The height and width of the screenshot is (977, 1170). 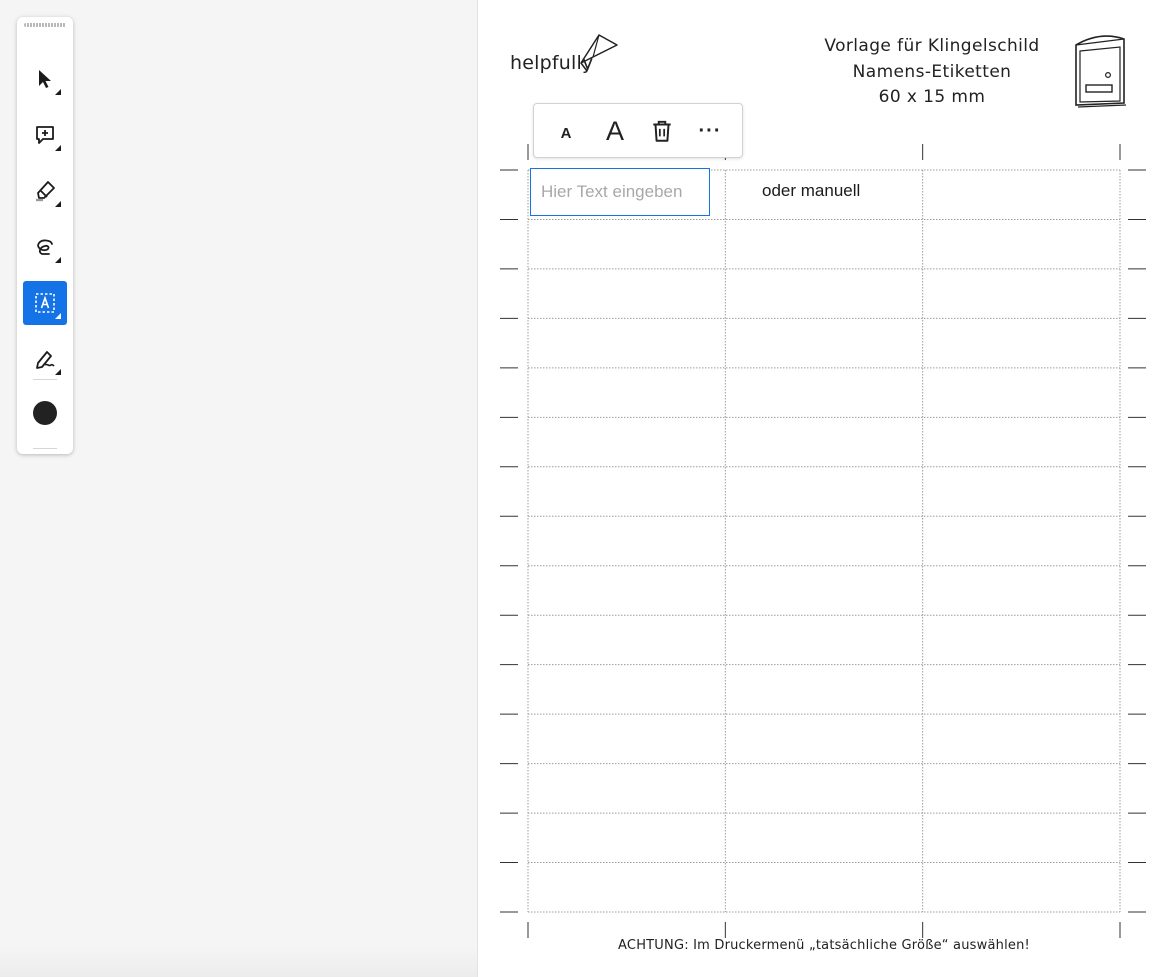 I want to click on delete-text-button, so click(x=662, y=131).